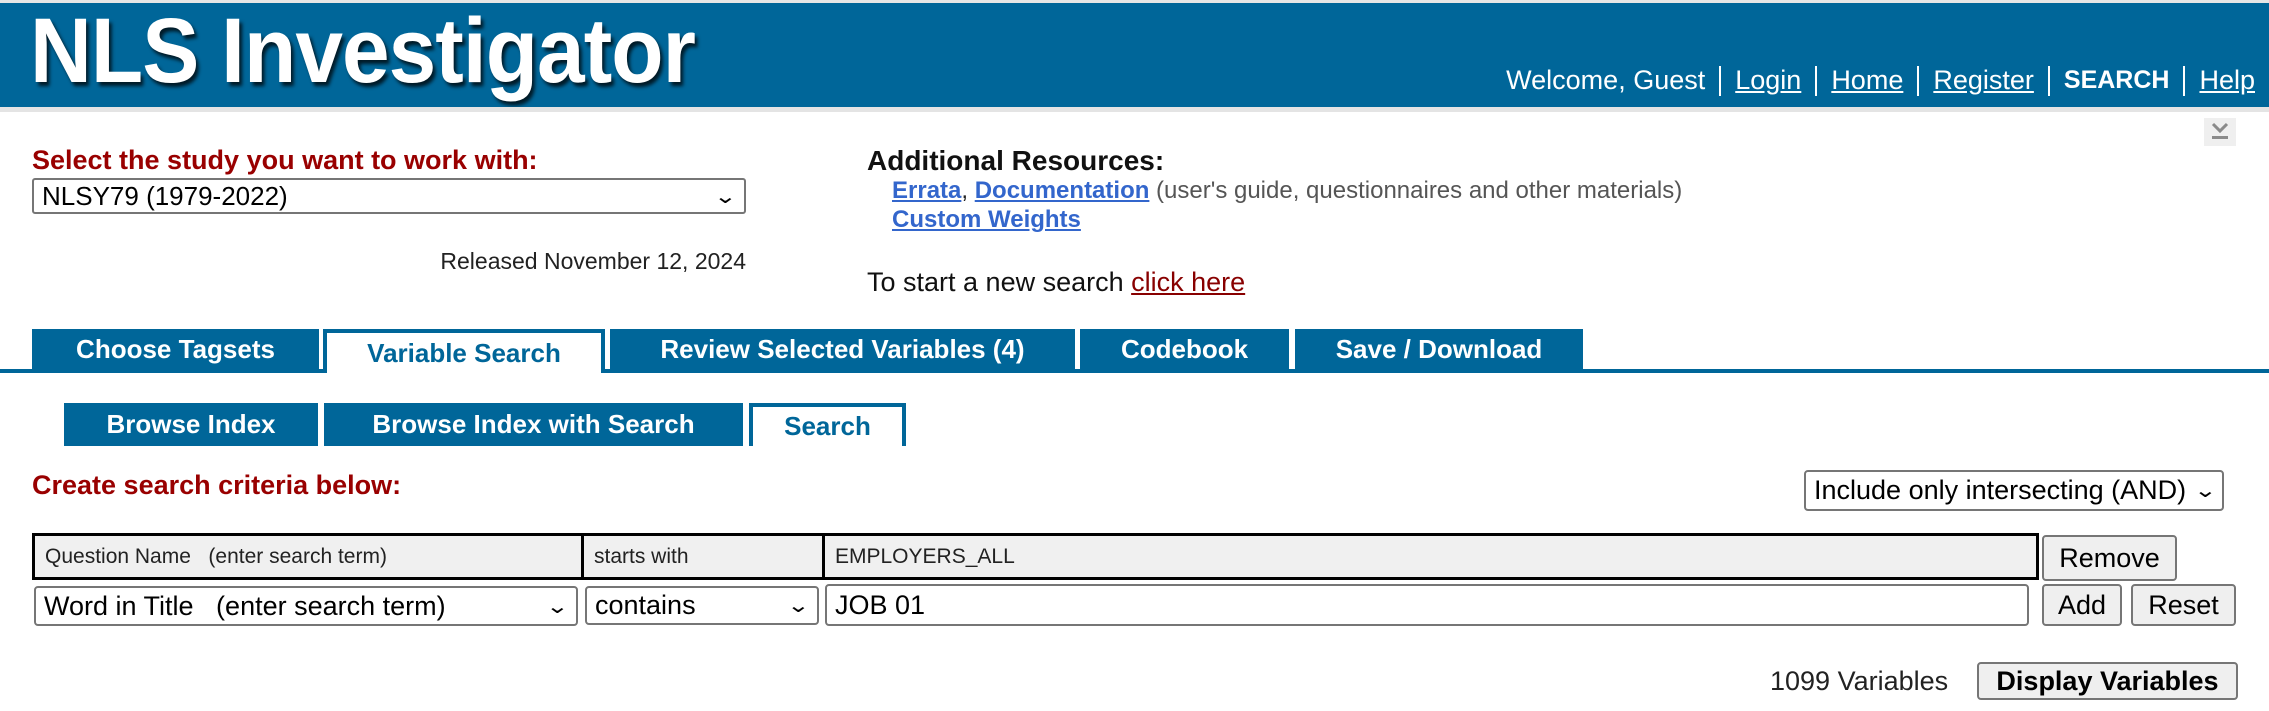 This screenshot has width=2269, height=711. What do you see at coordinates (1427, 605) in the screenshot?
I see `search-term-input: JOB 01` at bounding box center [1427, 605].